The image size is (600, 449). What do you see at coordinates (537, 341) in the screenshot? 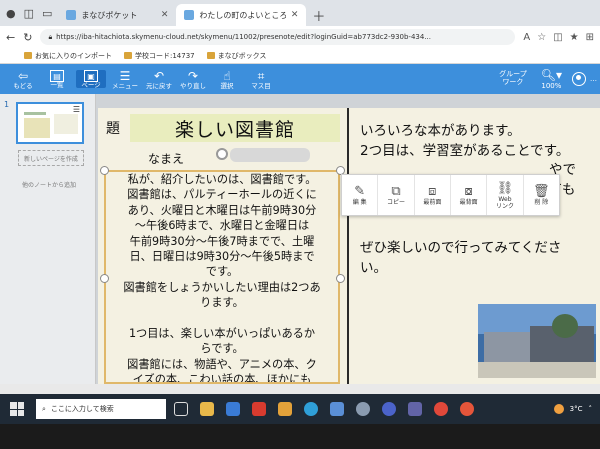
I see `library-photo` at bounding box center [537, 341].